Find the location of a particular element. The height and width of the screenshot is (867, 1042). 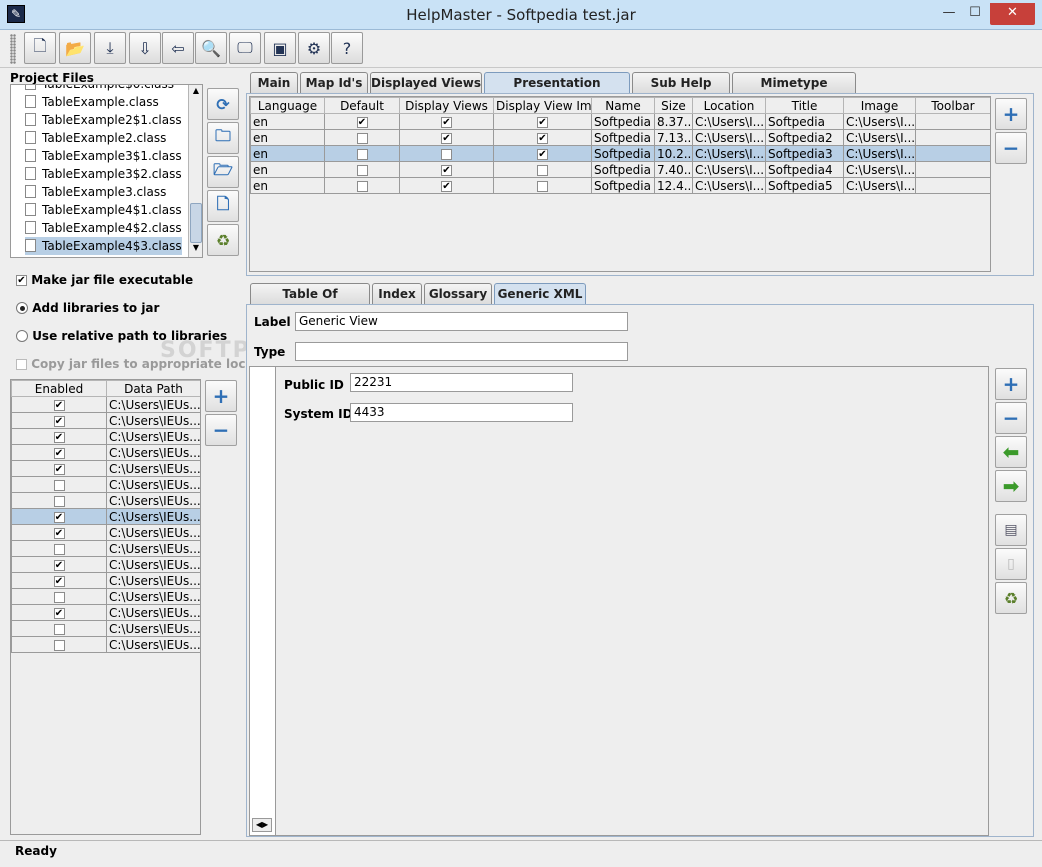

tab-mimetype-viewers: Mimetype Viewers is located at coordinates (794, 91).